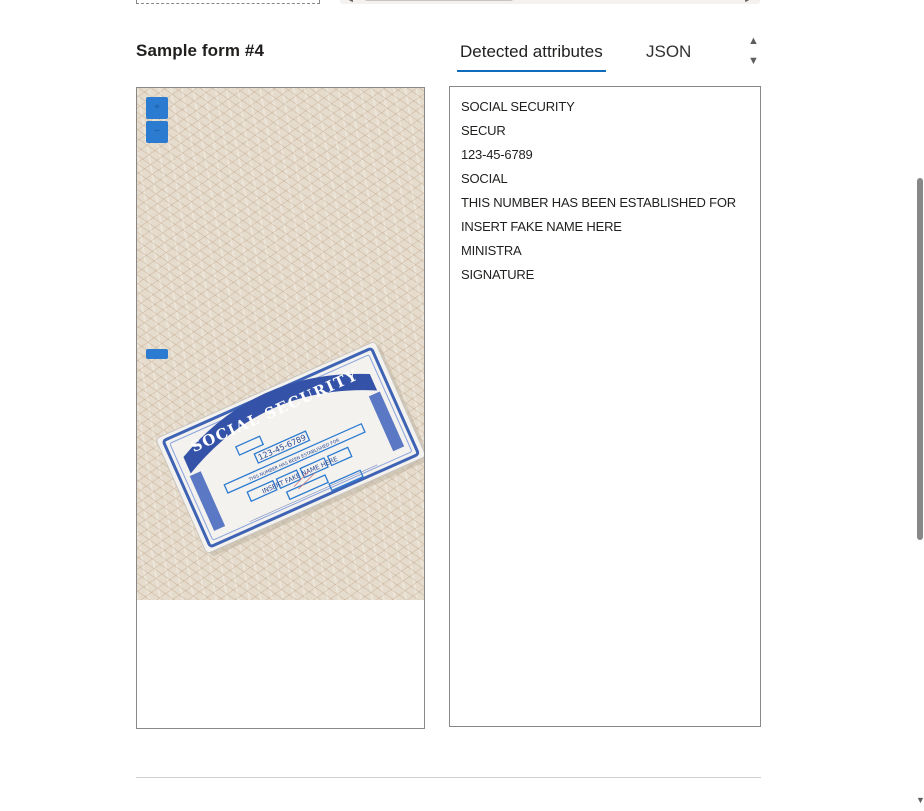 Image resolution: width=924 pixels, height=811 pixels. Describe the element at coordinates (748, 1) in the screenshot. I see `scroll-right-icon: ▶` at that location.